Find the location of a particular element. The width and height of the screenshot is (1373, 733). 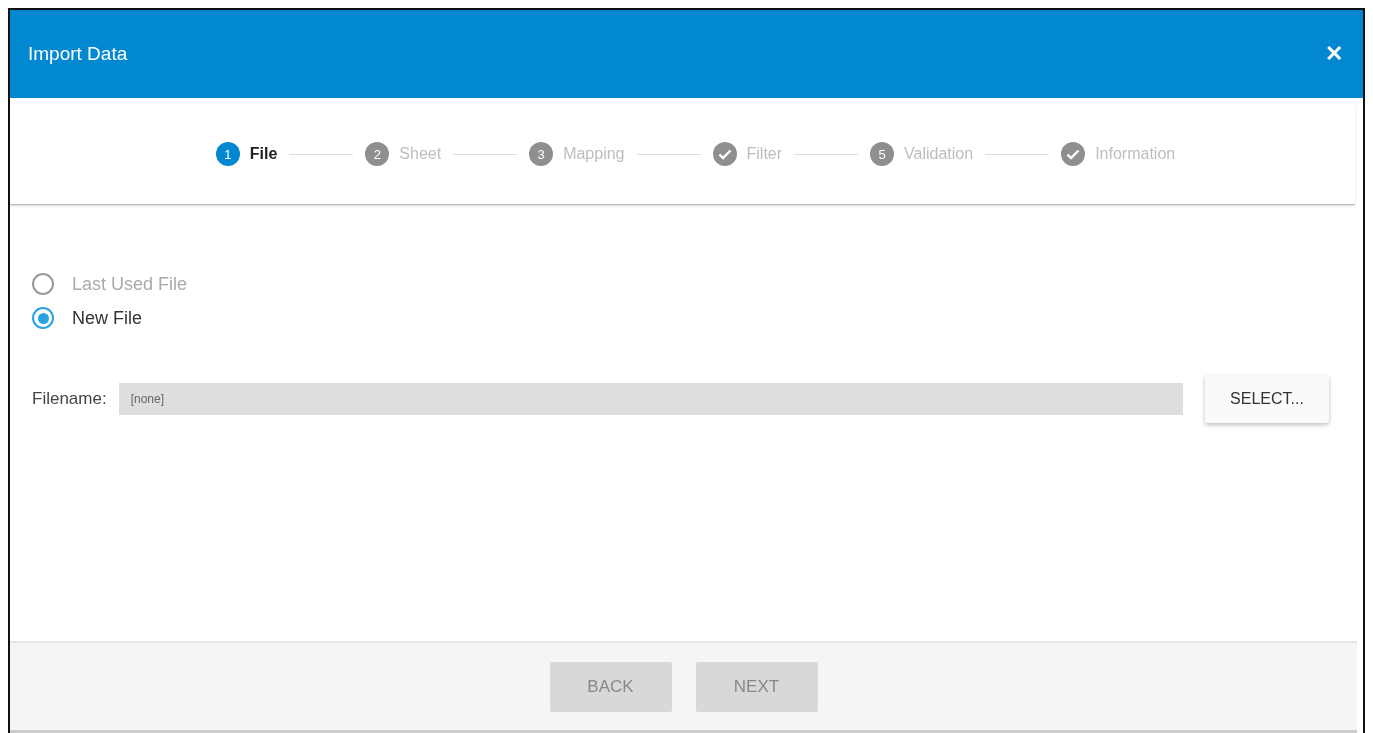

radio-option: New File is located at coordinates (87, 318).